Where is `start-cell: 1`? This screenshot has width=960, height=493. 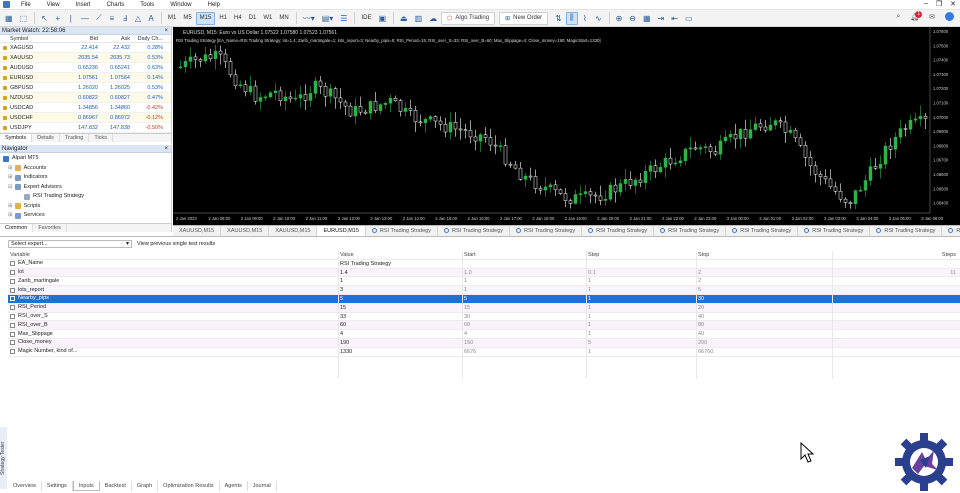 start-cell: 1 is located at coordinates (524, 290).